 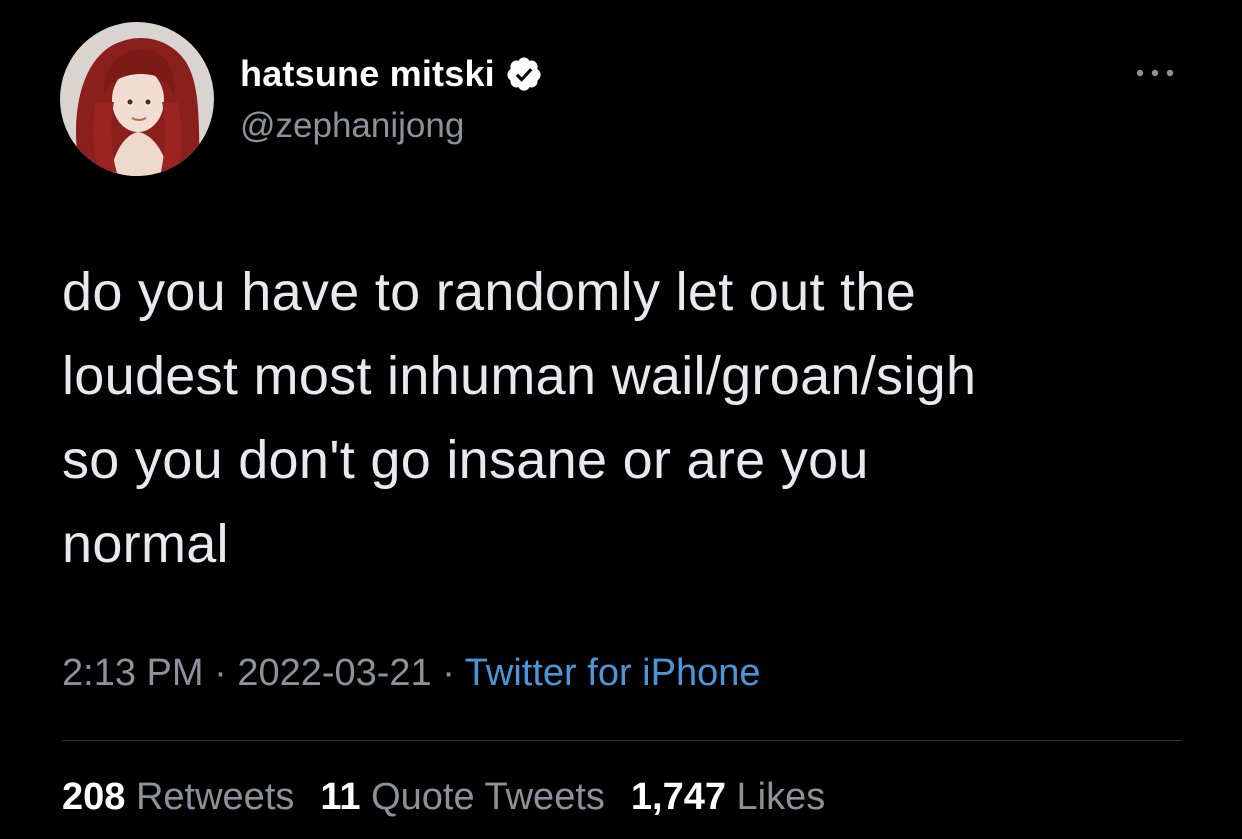 I want to click on tweet-text-line: so you don't go insane or are you, so click(x=465, y=460).